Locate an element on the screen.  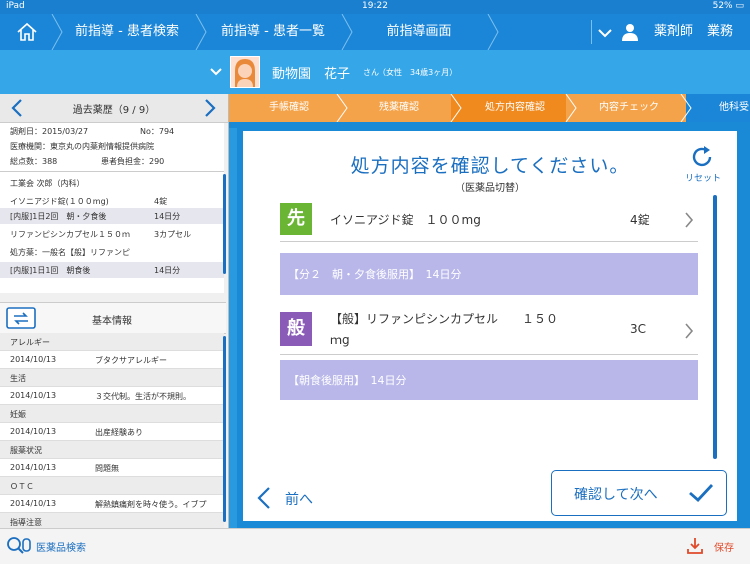
history-row: 処方薬：一般名【般】リファンピ is located at coordinates (112, 252).